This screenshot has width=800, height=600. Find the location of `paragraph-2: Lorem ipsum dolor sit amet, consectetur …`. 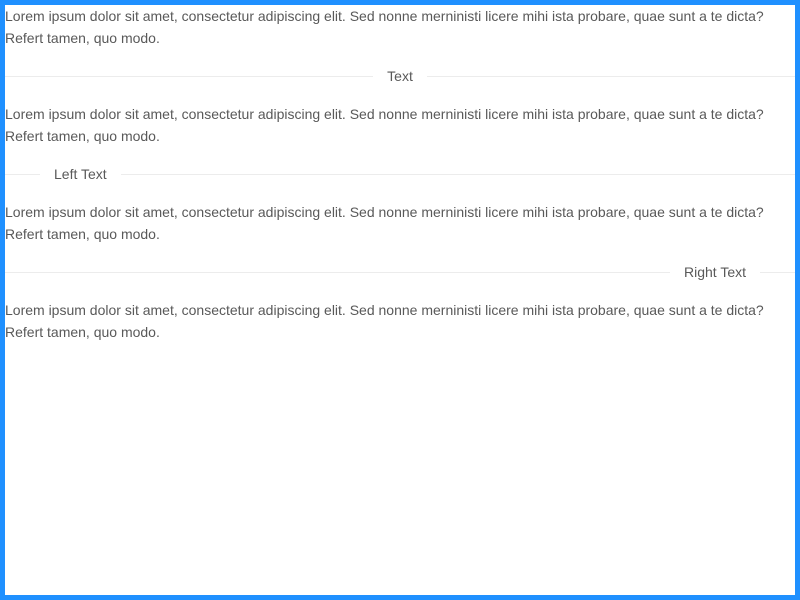

paragraph-2: Lorem ipsum dolor sit amet, consectetur … is located at coordinates (384, 125).